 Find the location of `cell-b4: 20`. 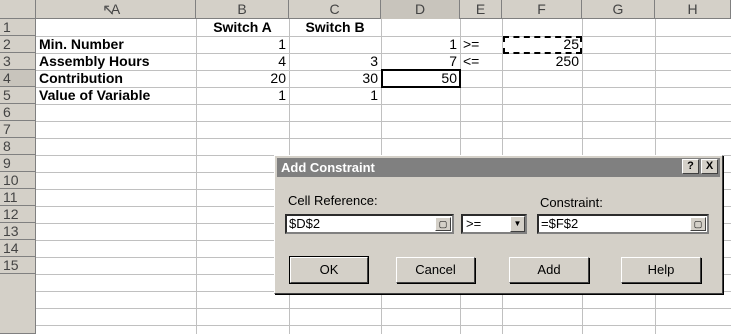

cell-b4: 20 is located at coordinates (242, 78).